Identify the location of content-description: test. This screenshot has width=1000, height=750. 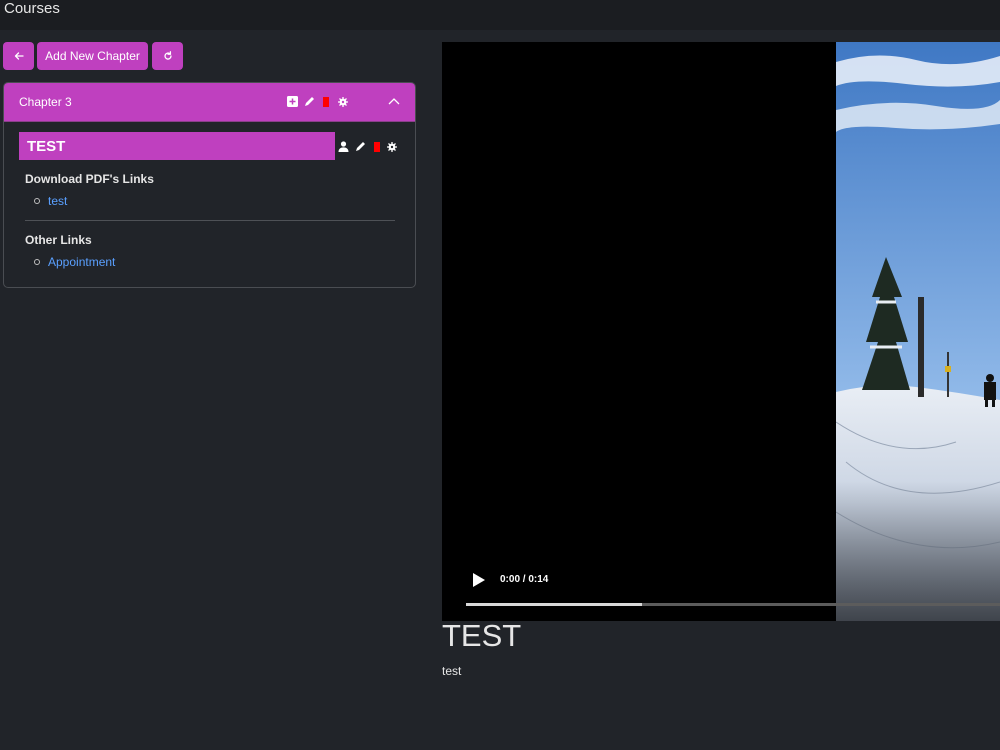
(452, 671).